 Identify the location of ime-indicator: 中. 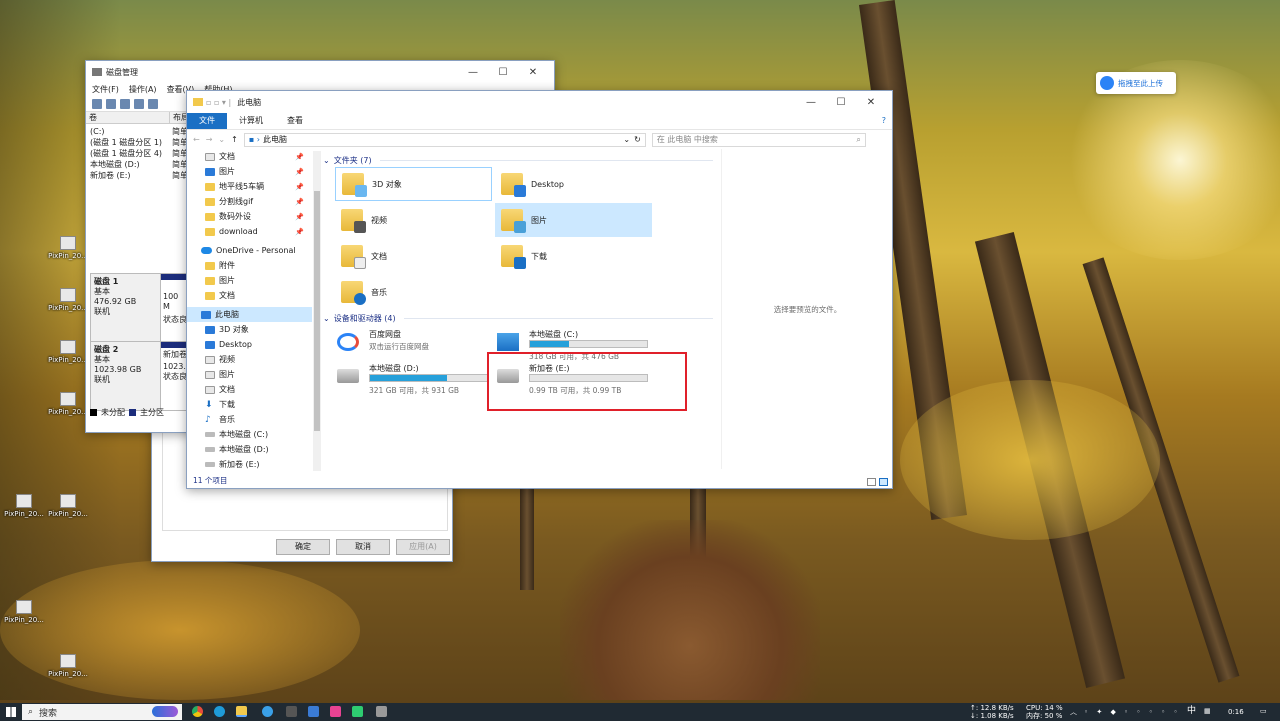
(1191, 711).